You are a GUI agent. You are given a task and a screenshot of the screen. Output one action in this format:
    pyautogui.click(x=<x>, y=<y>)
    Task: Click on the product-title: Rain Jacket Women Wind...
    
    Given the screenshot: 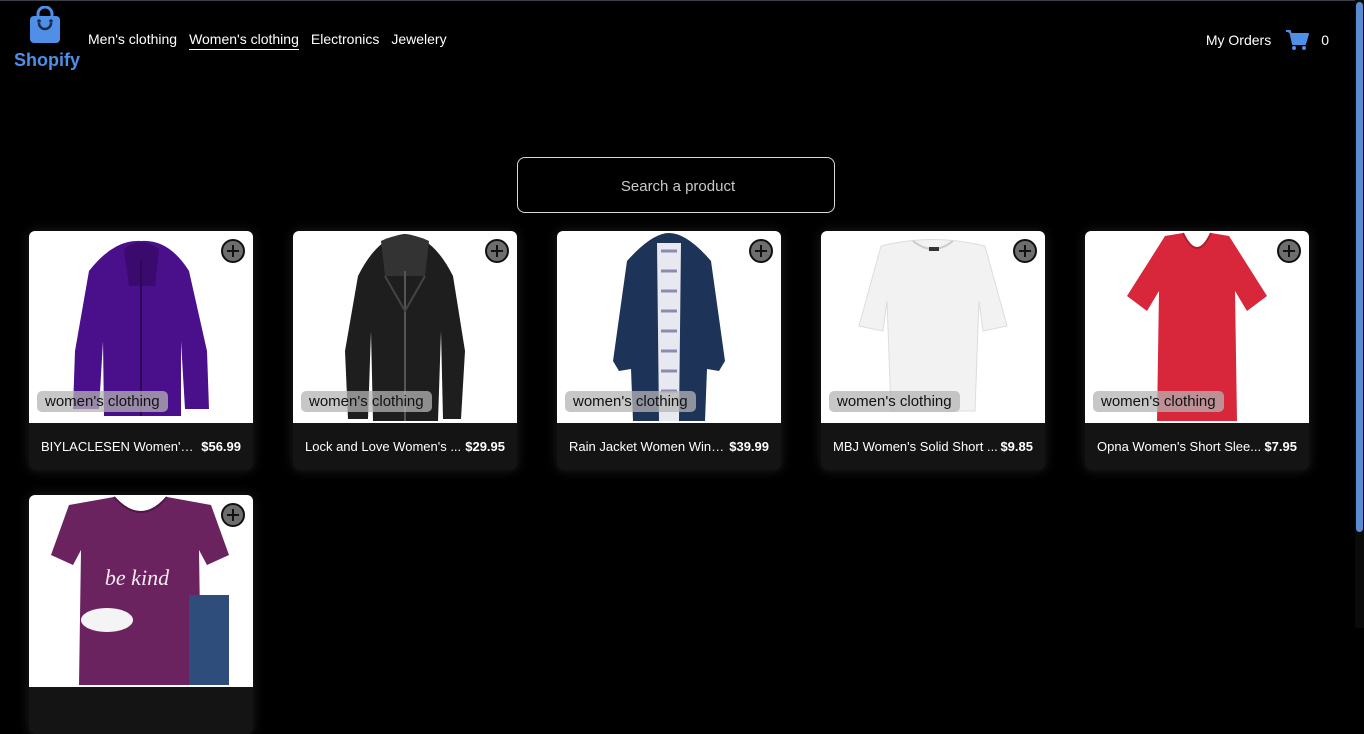 What is the action you would take?
    pyautogui.click(x=648, y=446)
    